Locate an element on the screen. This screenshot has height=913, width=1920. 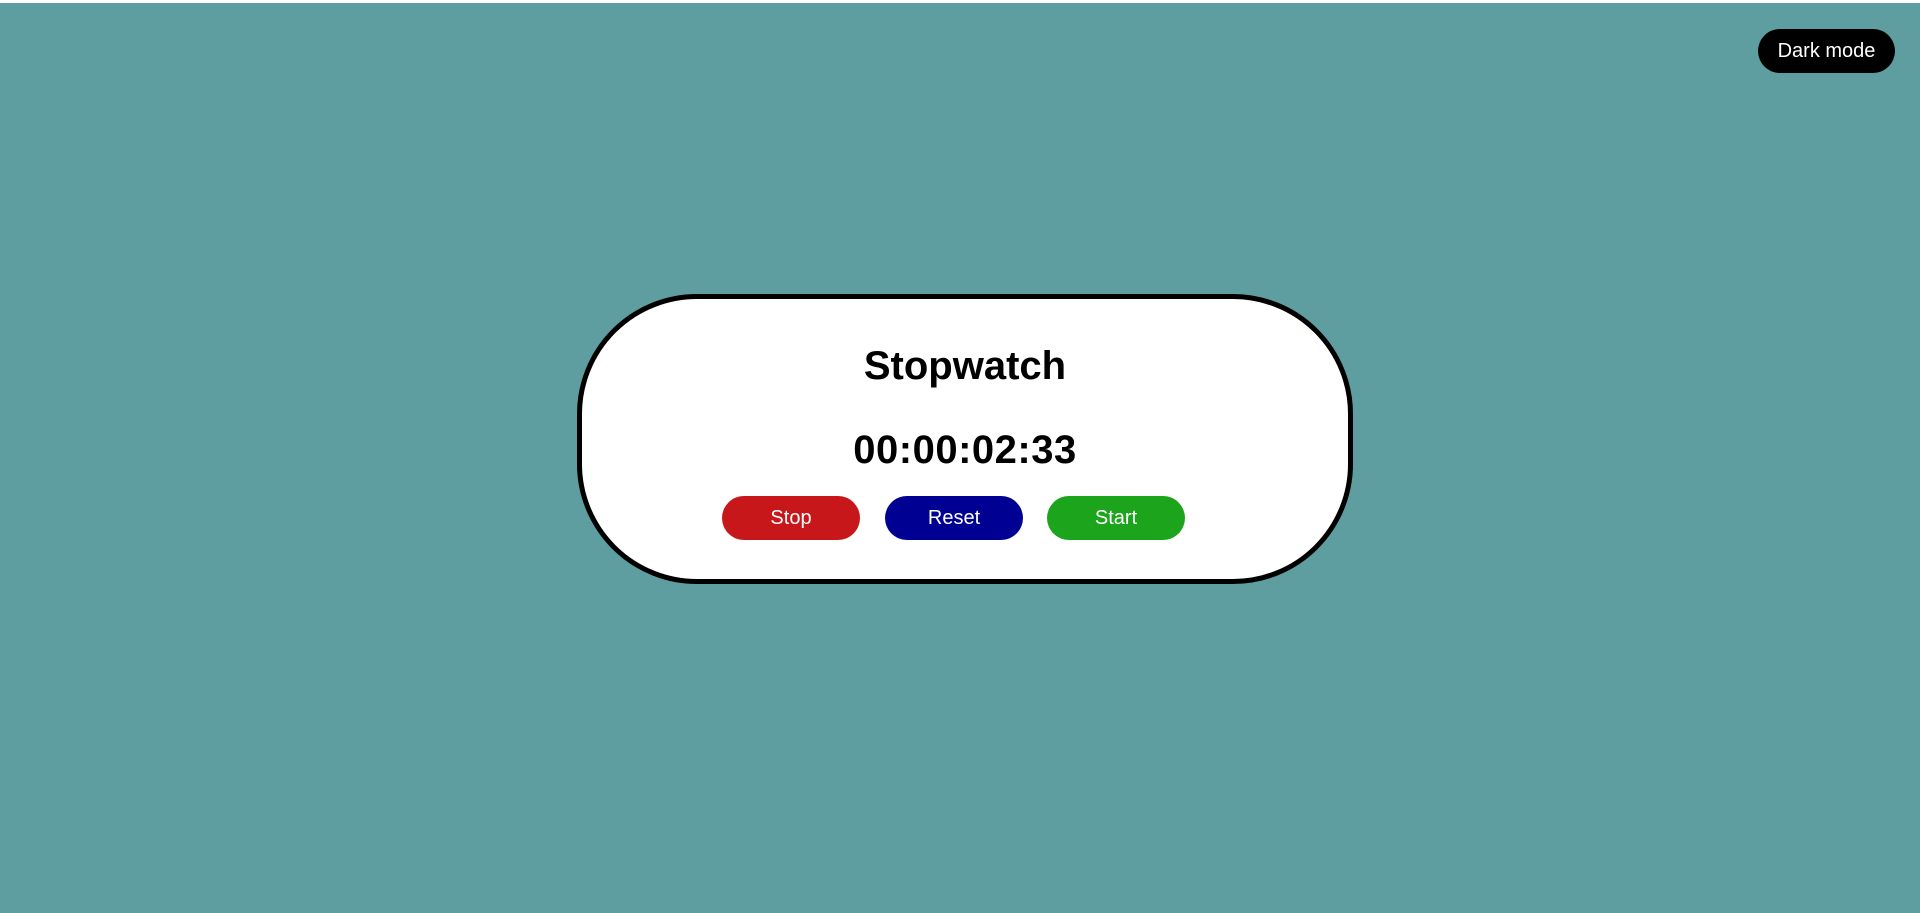
reset-button: Reset is located at coordinates (954, 518).